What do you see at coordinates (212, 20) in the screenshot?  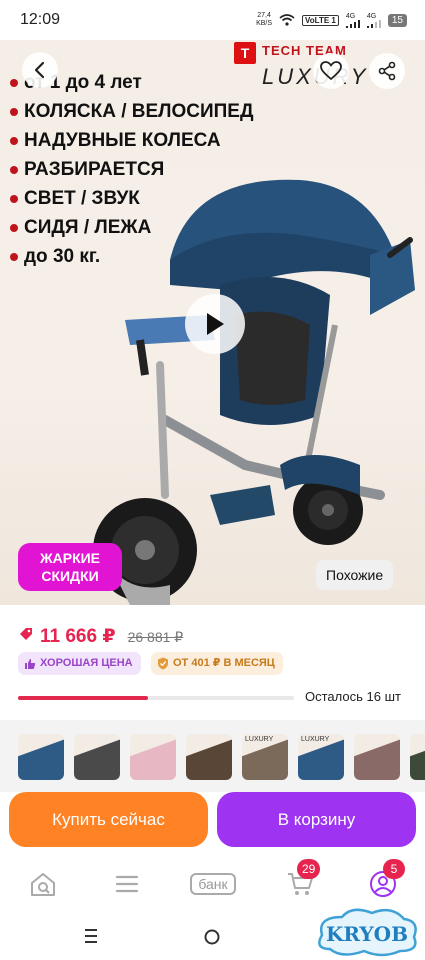 I see `status-bar: 12:09 27,4 KB/S VoLTE 1 4G 4G 15` at bounding box center [212, 20].